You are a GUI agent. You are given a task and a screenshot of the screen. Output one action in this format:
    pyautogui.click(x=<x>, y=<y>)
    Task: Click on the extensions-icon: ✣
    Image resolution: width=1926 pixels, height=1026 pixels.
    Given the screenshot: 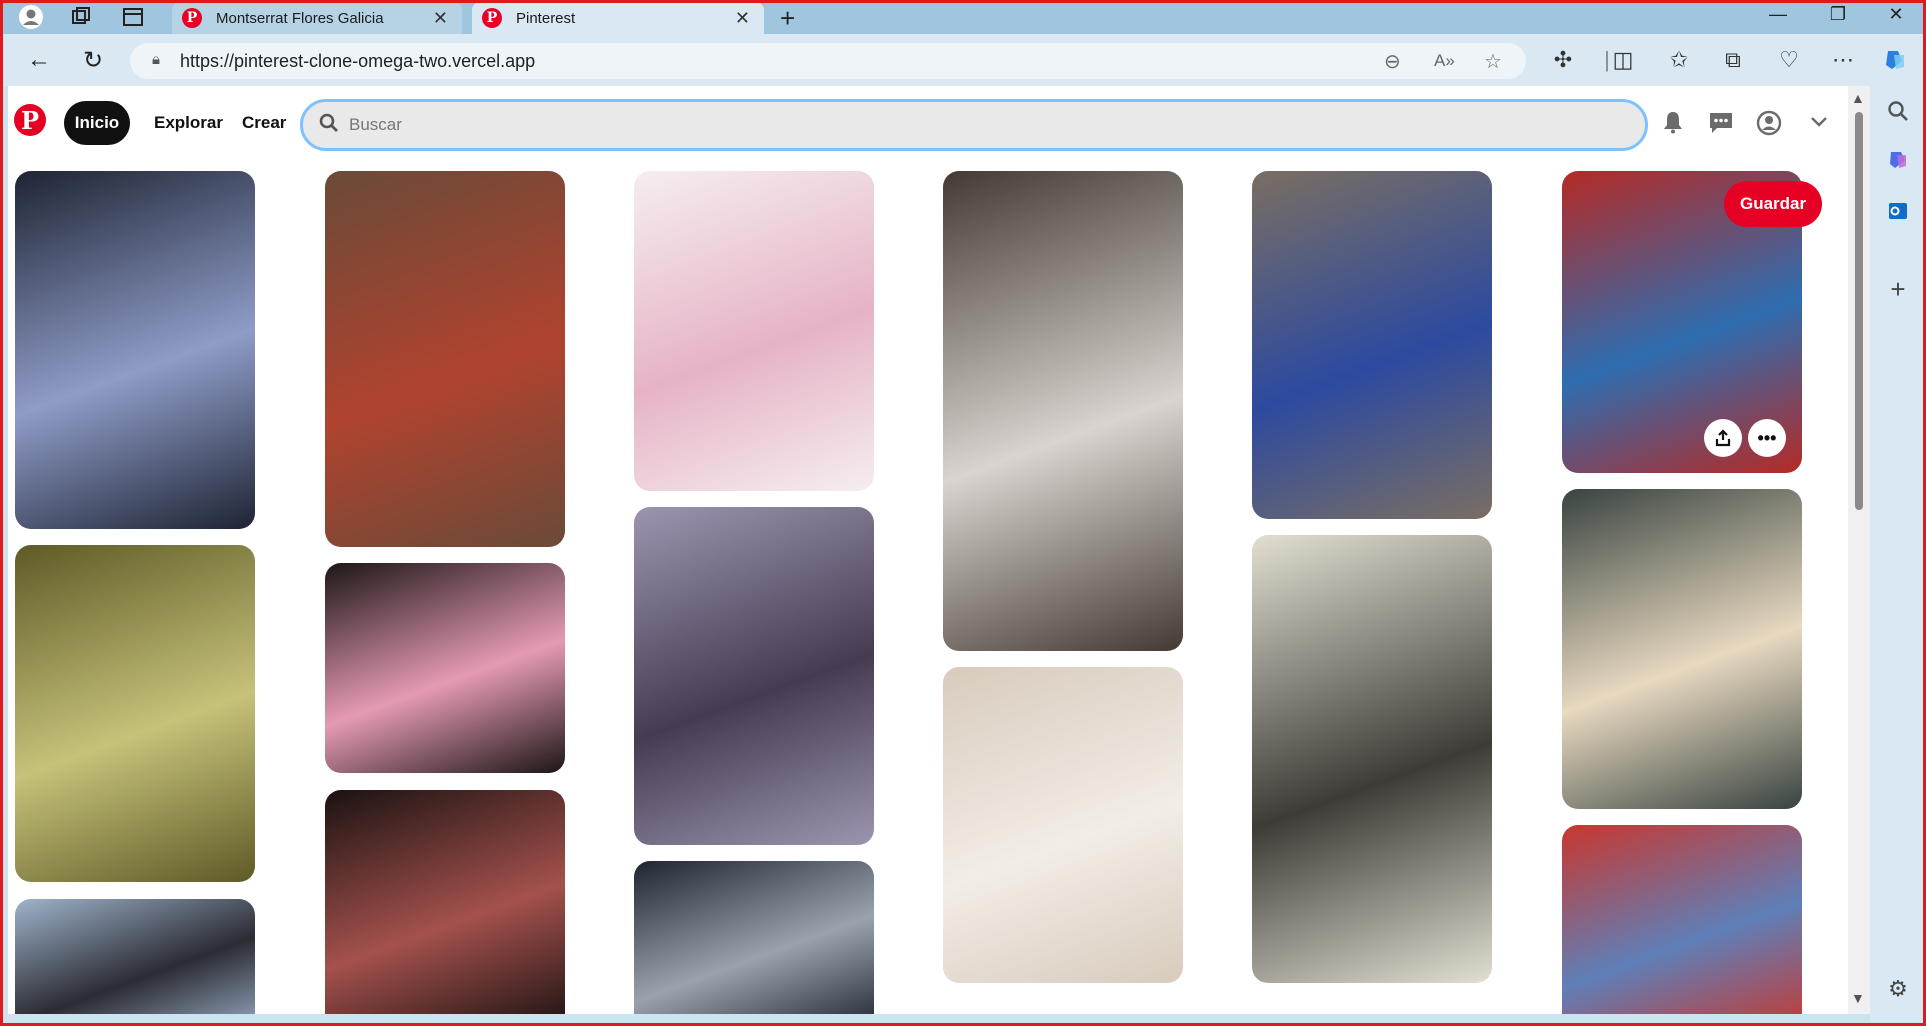 What is the action you would take?
    pyautogui.click(x=1563, y=60)
    